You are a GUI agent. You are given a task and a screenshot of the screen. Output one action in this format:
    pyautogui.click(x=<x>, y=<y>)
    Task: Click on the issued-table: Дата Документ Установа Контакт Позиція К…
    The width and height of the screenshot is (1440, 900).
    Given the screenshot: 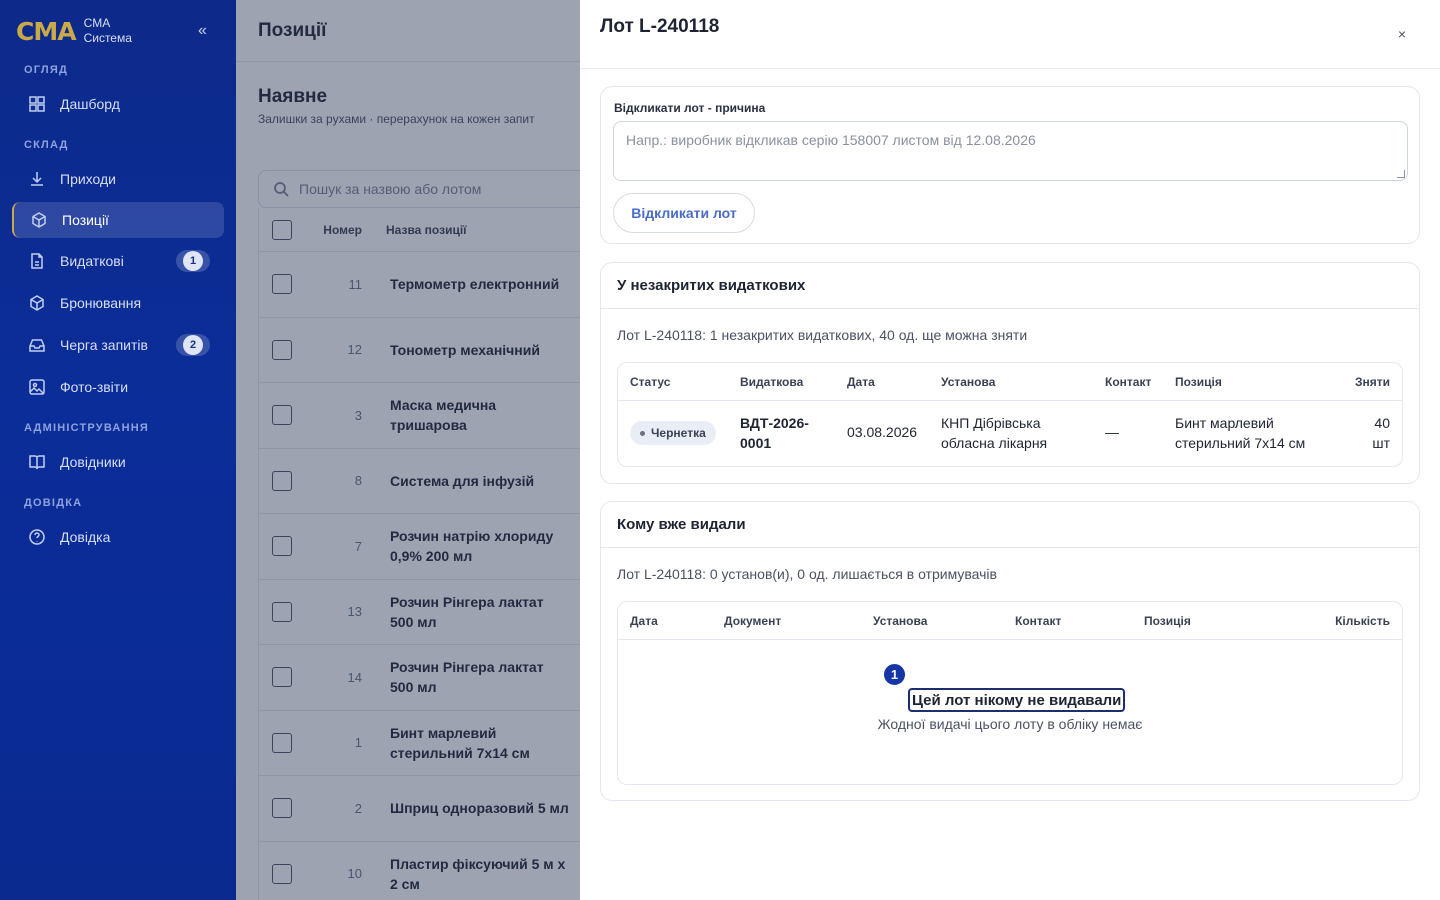 What is the action you would take?
    pyautogui.click(x=1010, y=693)
    